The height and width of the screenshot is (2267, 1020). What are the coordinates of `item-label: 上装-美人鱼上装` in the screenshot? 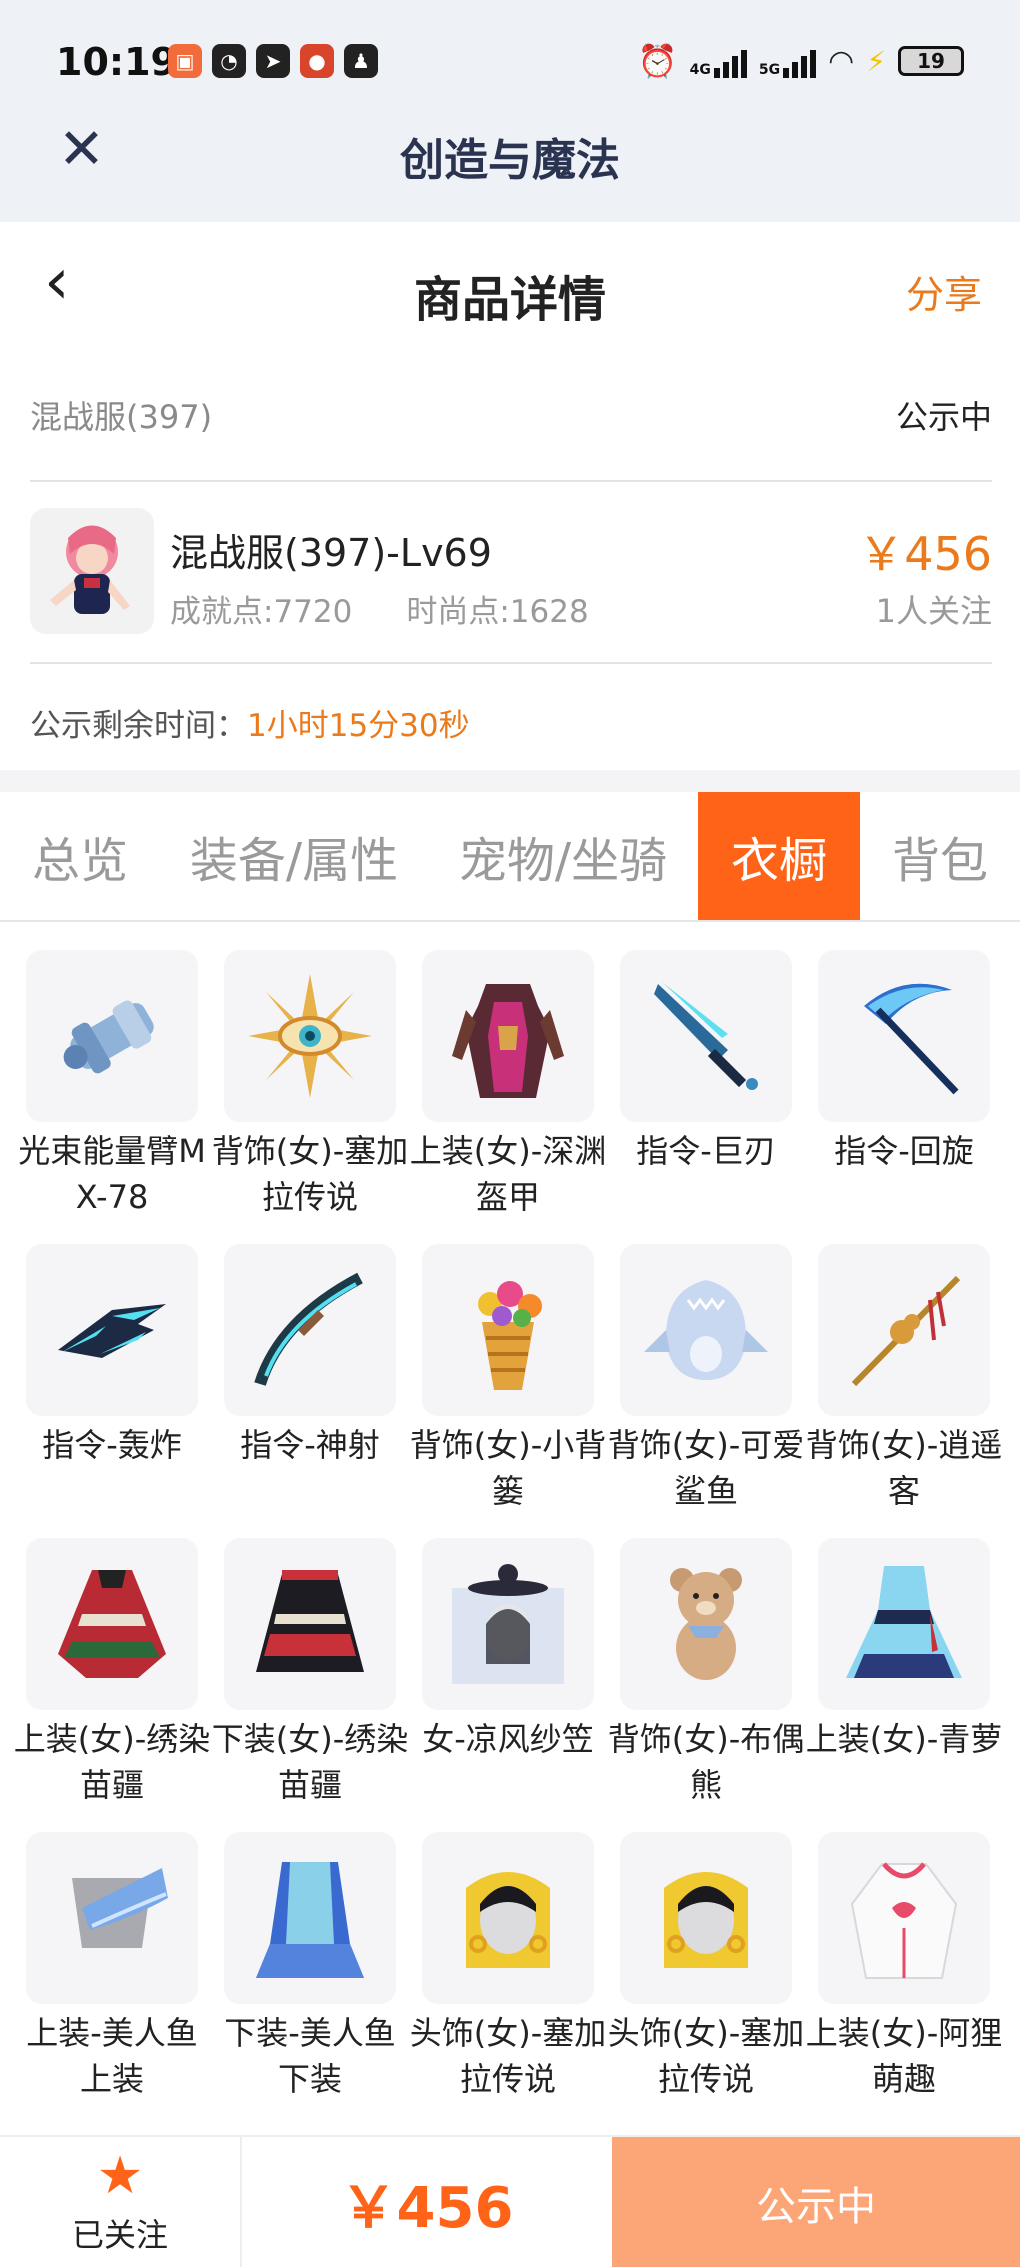 It's located at (112, 2056).